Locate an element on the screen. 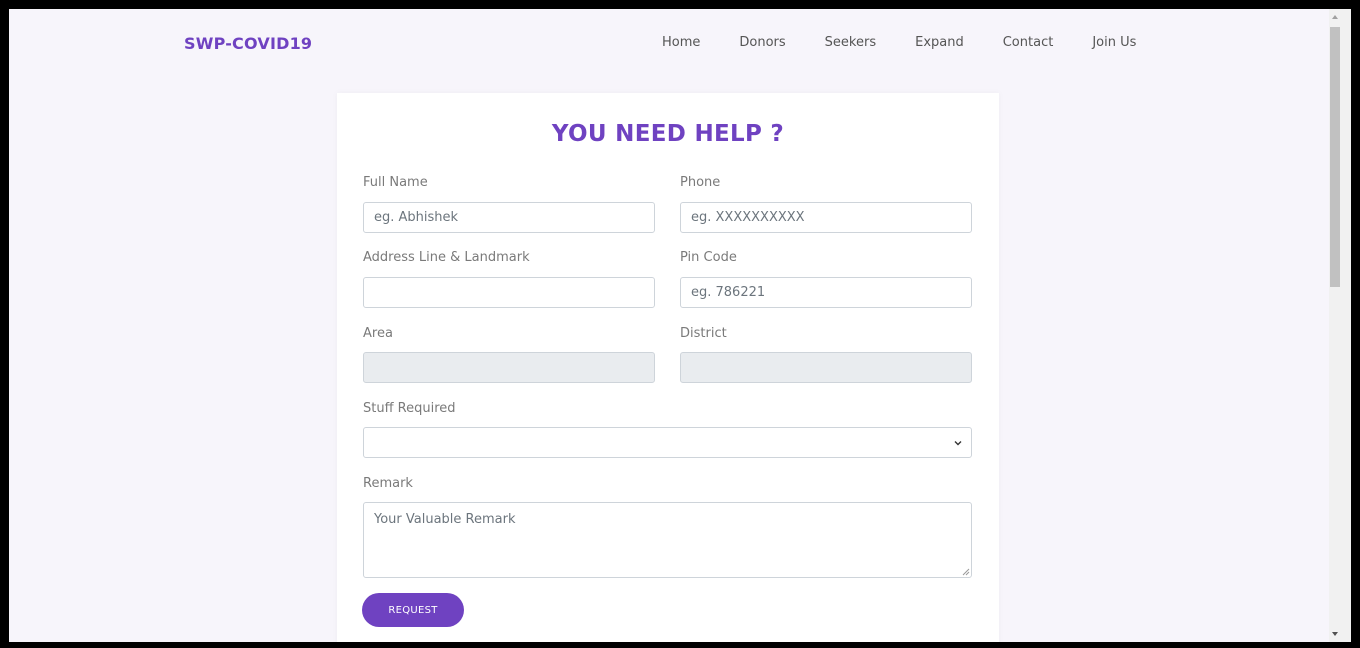 Image resolution: width=1360 pixels, height=648 pixels. chevron-down-icon is located at coordinates (958, 443).